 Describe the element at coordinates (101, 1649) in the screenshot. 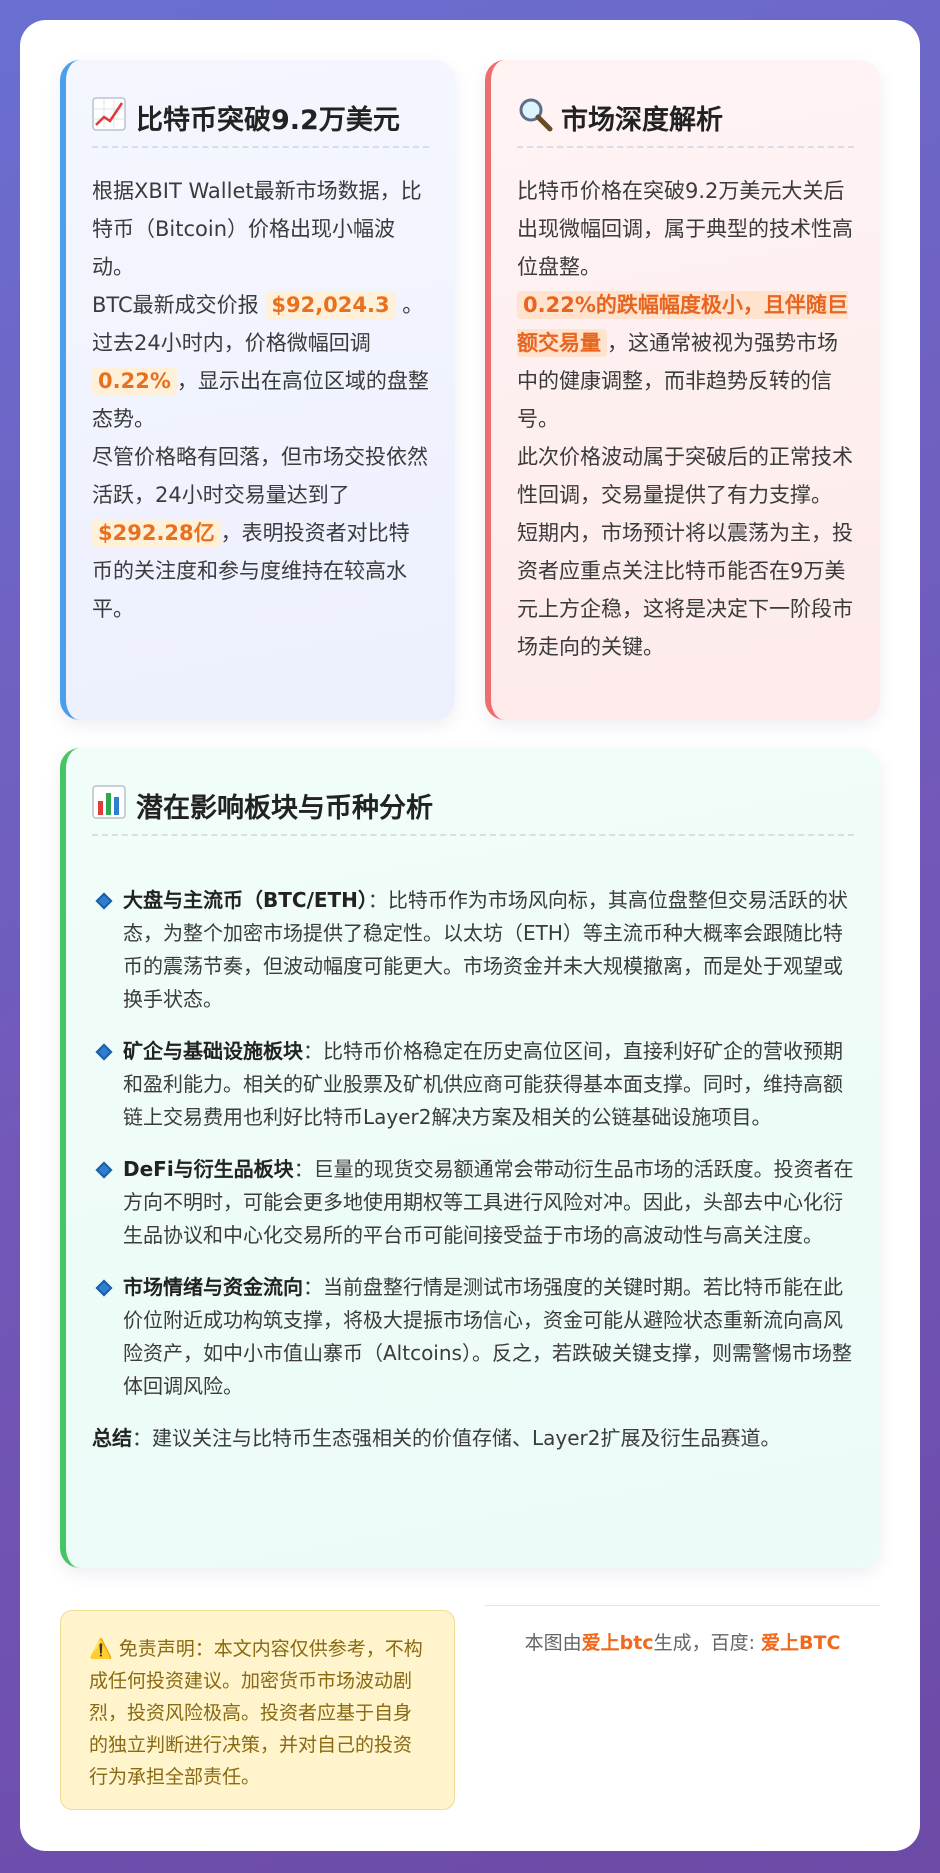

I see `warning-icon: ⚠️` at that location.